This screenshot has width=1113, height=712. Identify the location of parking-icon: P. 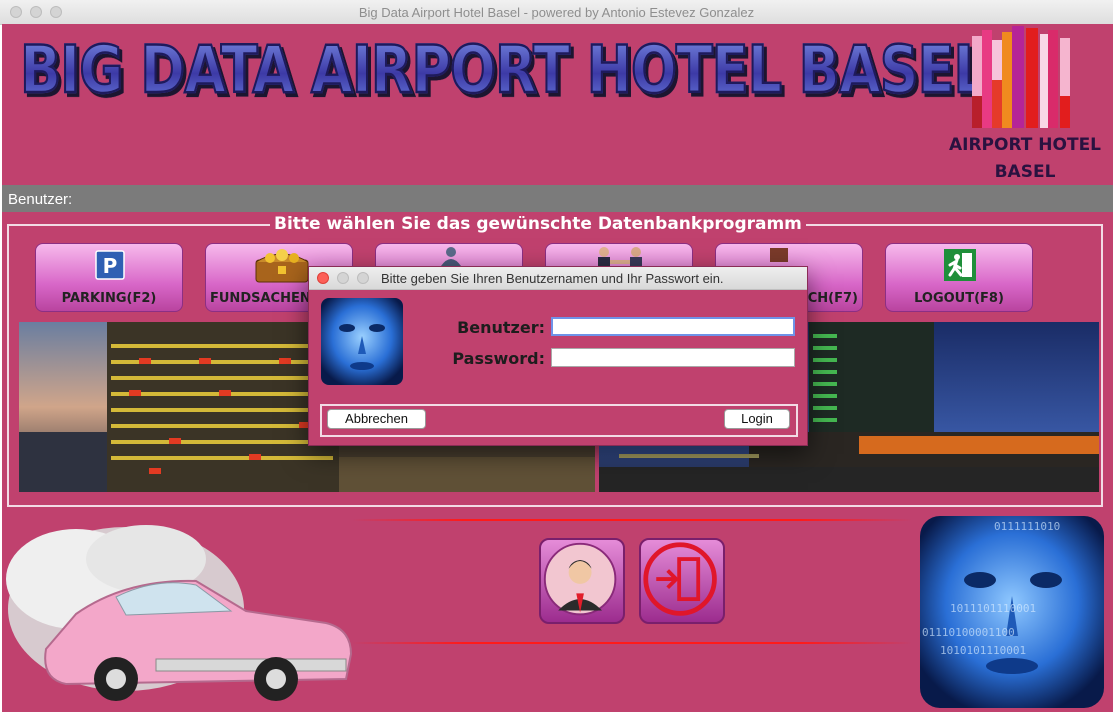
(110, 265).